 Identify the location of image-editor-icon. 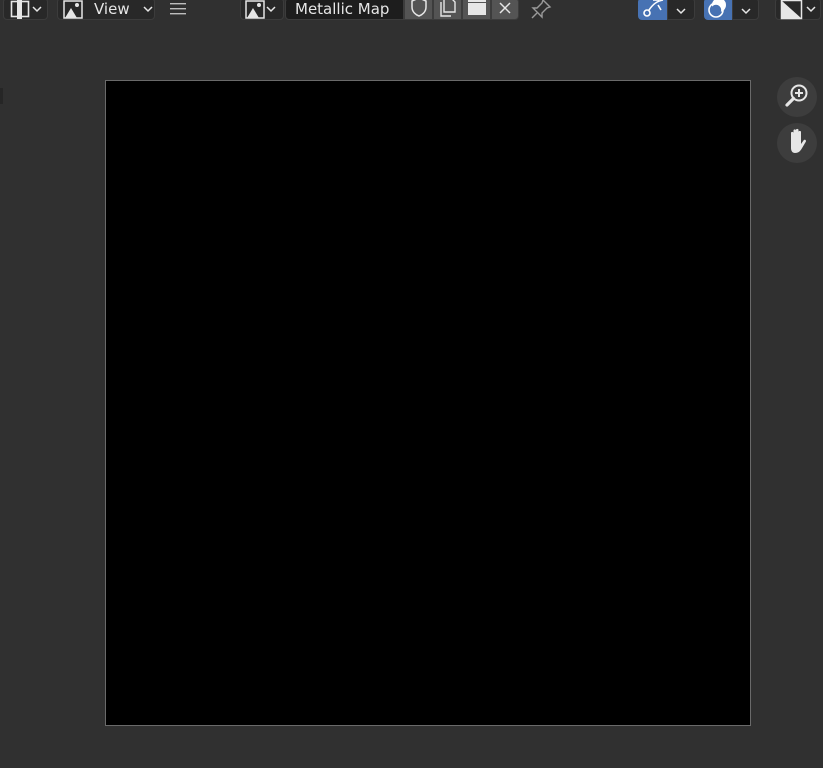
(21, 9).